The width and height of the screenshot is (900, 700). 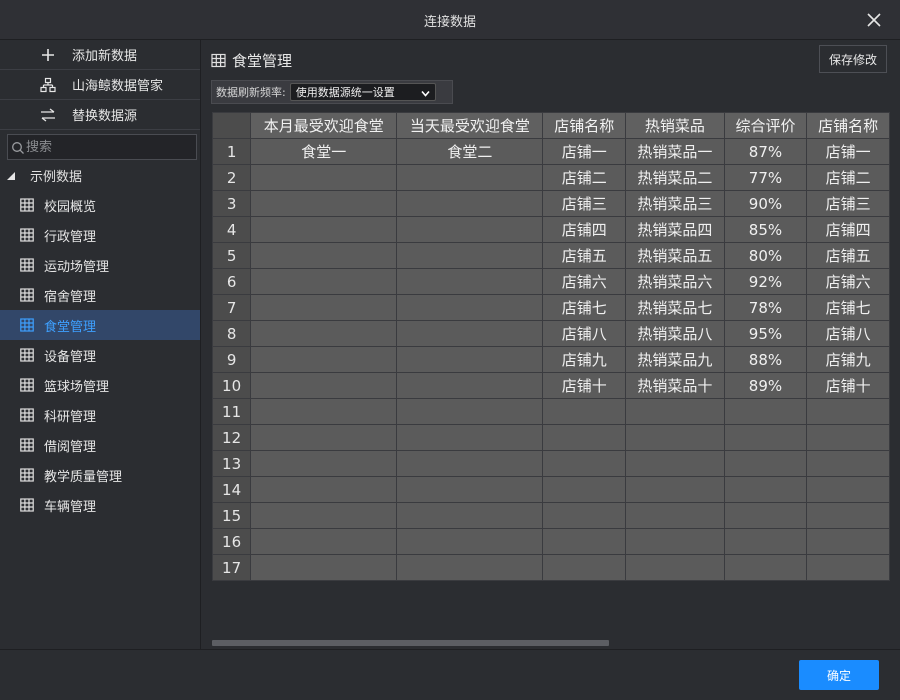 What do you see at coordinates (110, 147) in the screenshot?
I see `search-input` at bounding box center [110, 147].